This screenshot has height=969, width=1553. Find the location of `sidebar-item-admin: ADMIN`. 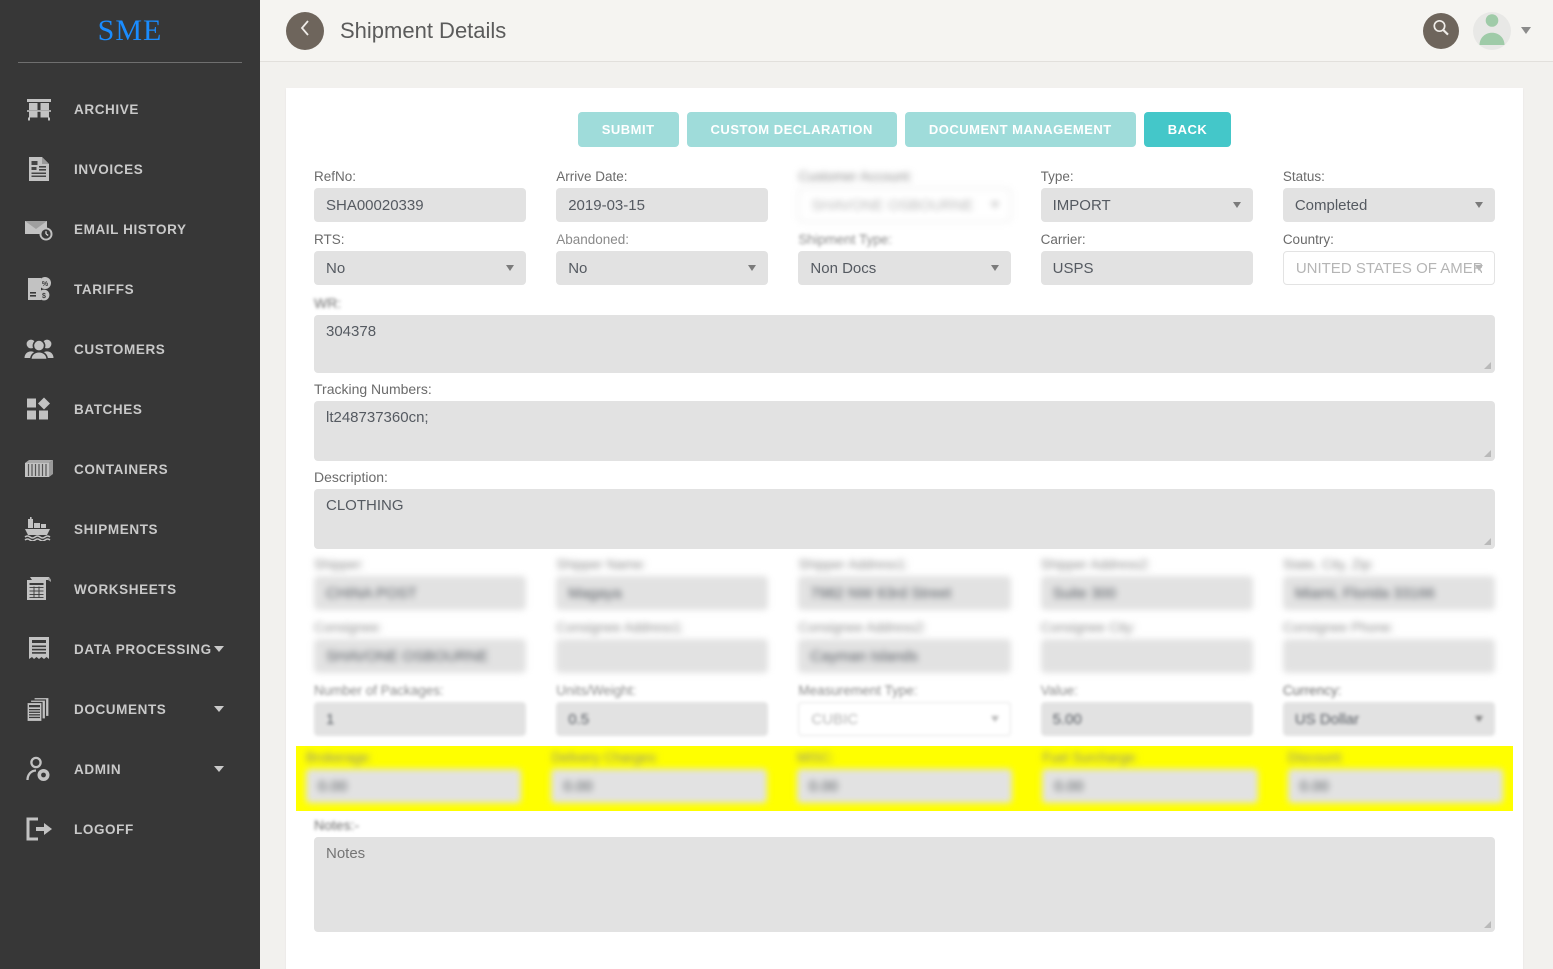

sidebar-item-admin: ADMIN is located at coordinates (130, 769).